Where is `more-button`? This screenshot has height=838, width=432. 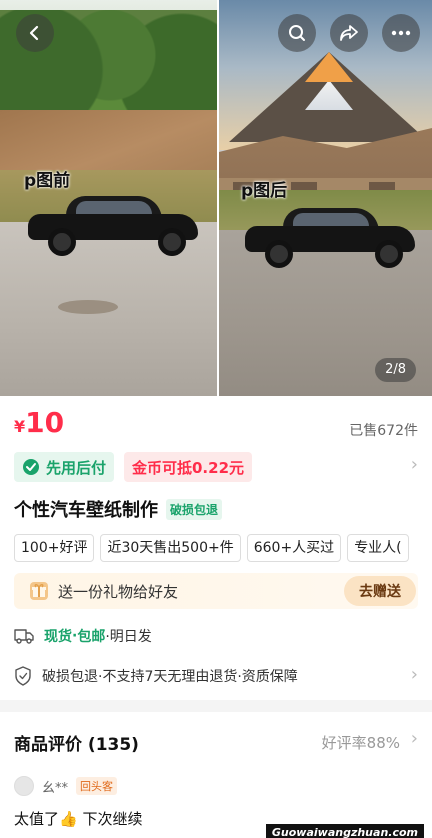
more-button is located at coordinates (401, 33).